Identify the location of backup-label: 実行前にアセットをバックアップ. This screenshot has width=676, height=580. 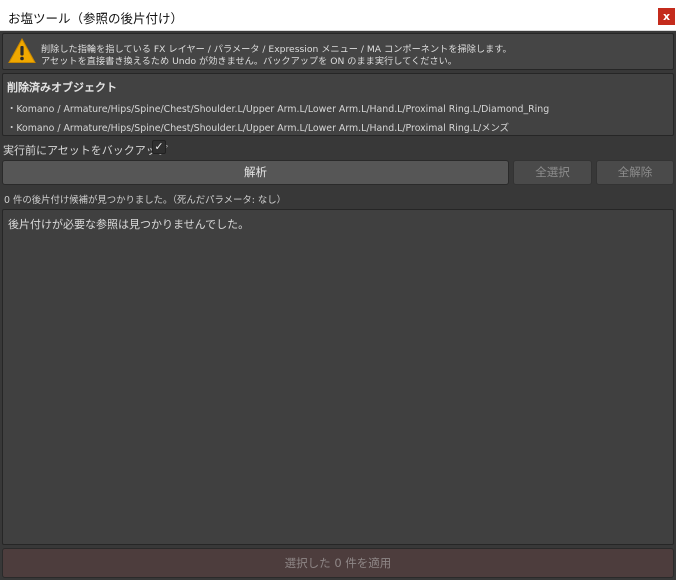
(85, 150).